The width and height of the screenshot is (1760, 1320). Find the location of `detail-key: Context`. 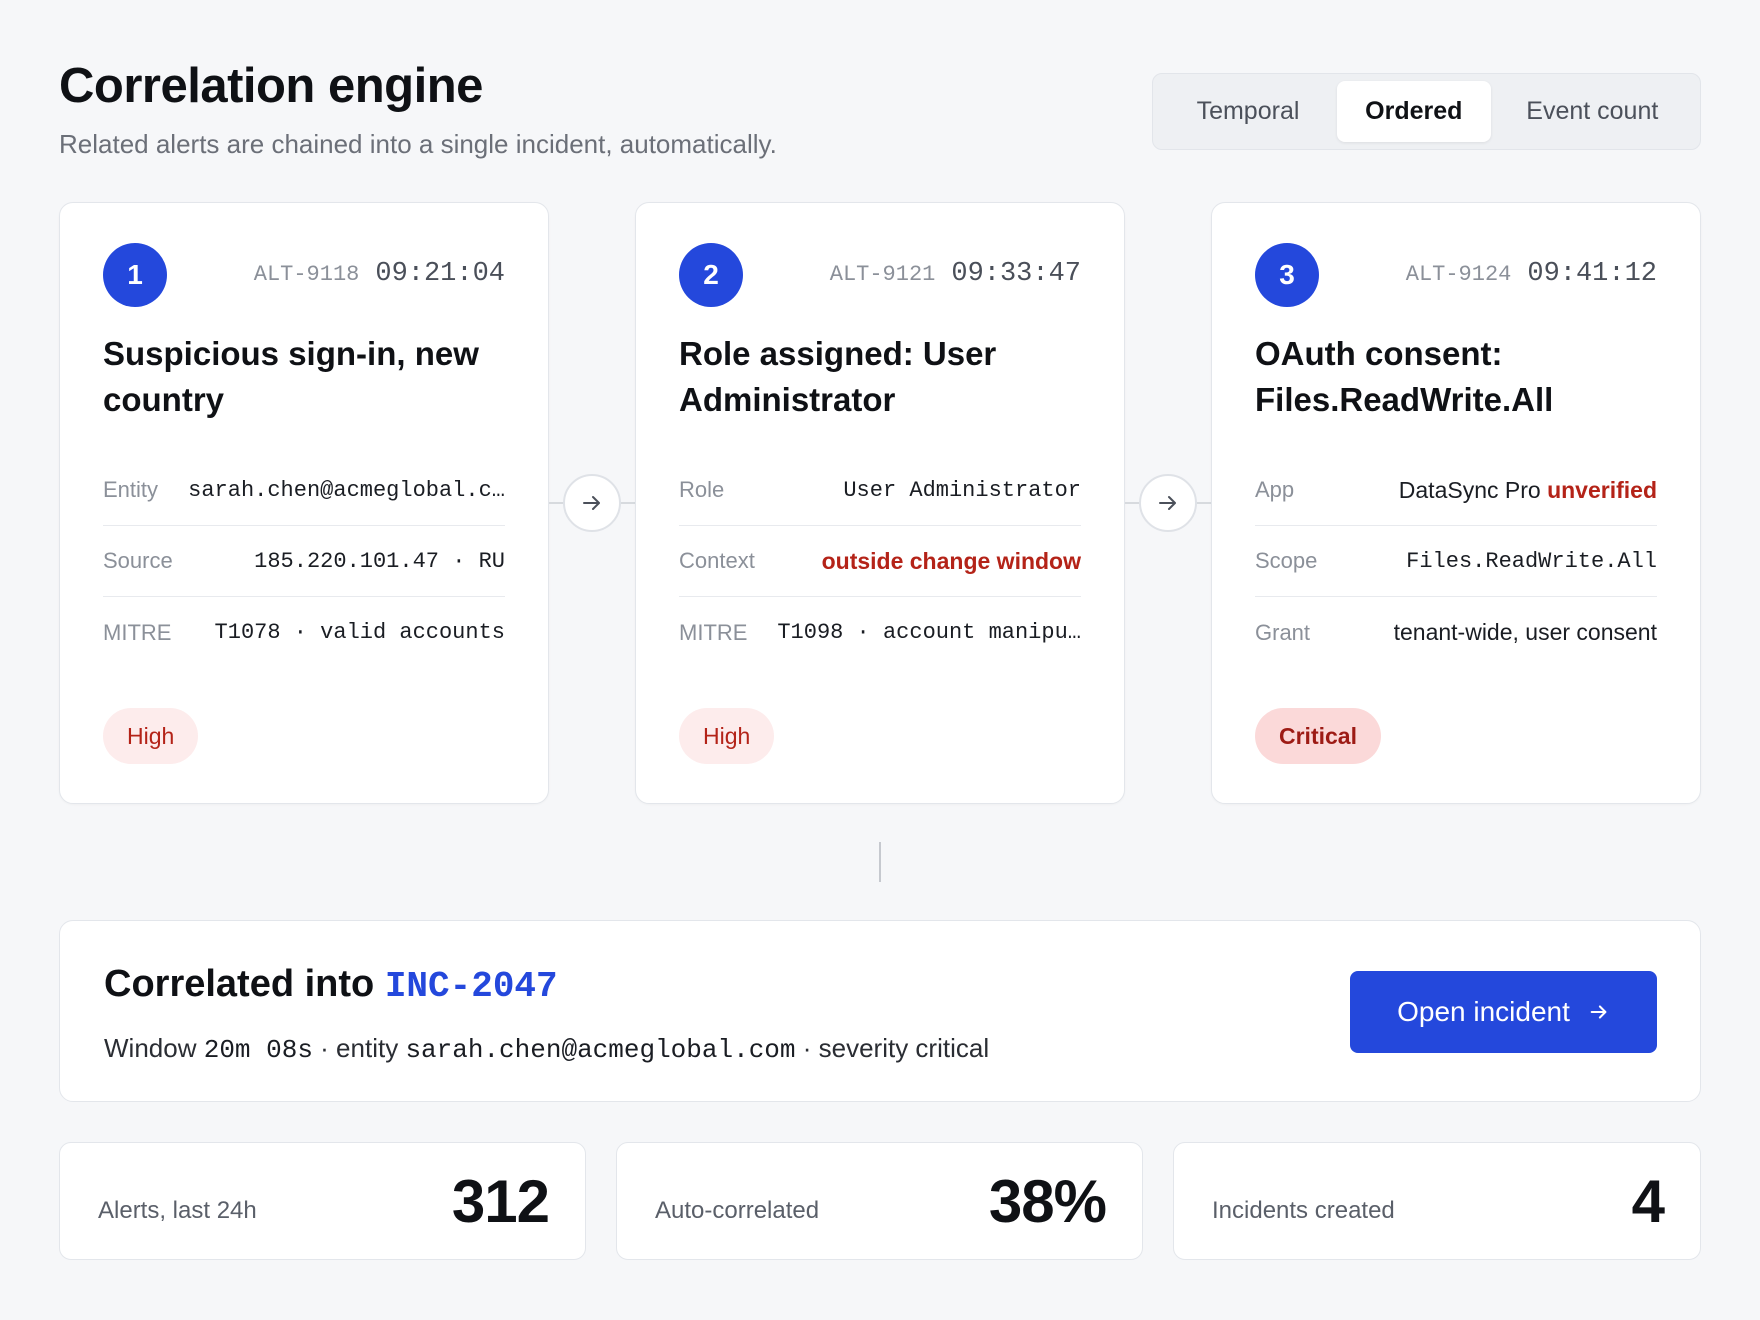

detail-key: Context is located at coordinates (717, 560).